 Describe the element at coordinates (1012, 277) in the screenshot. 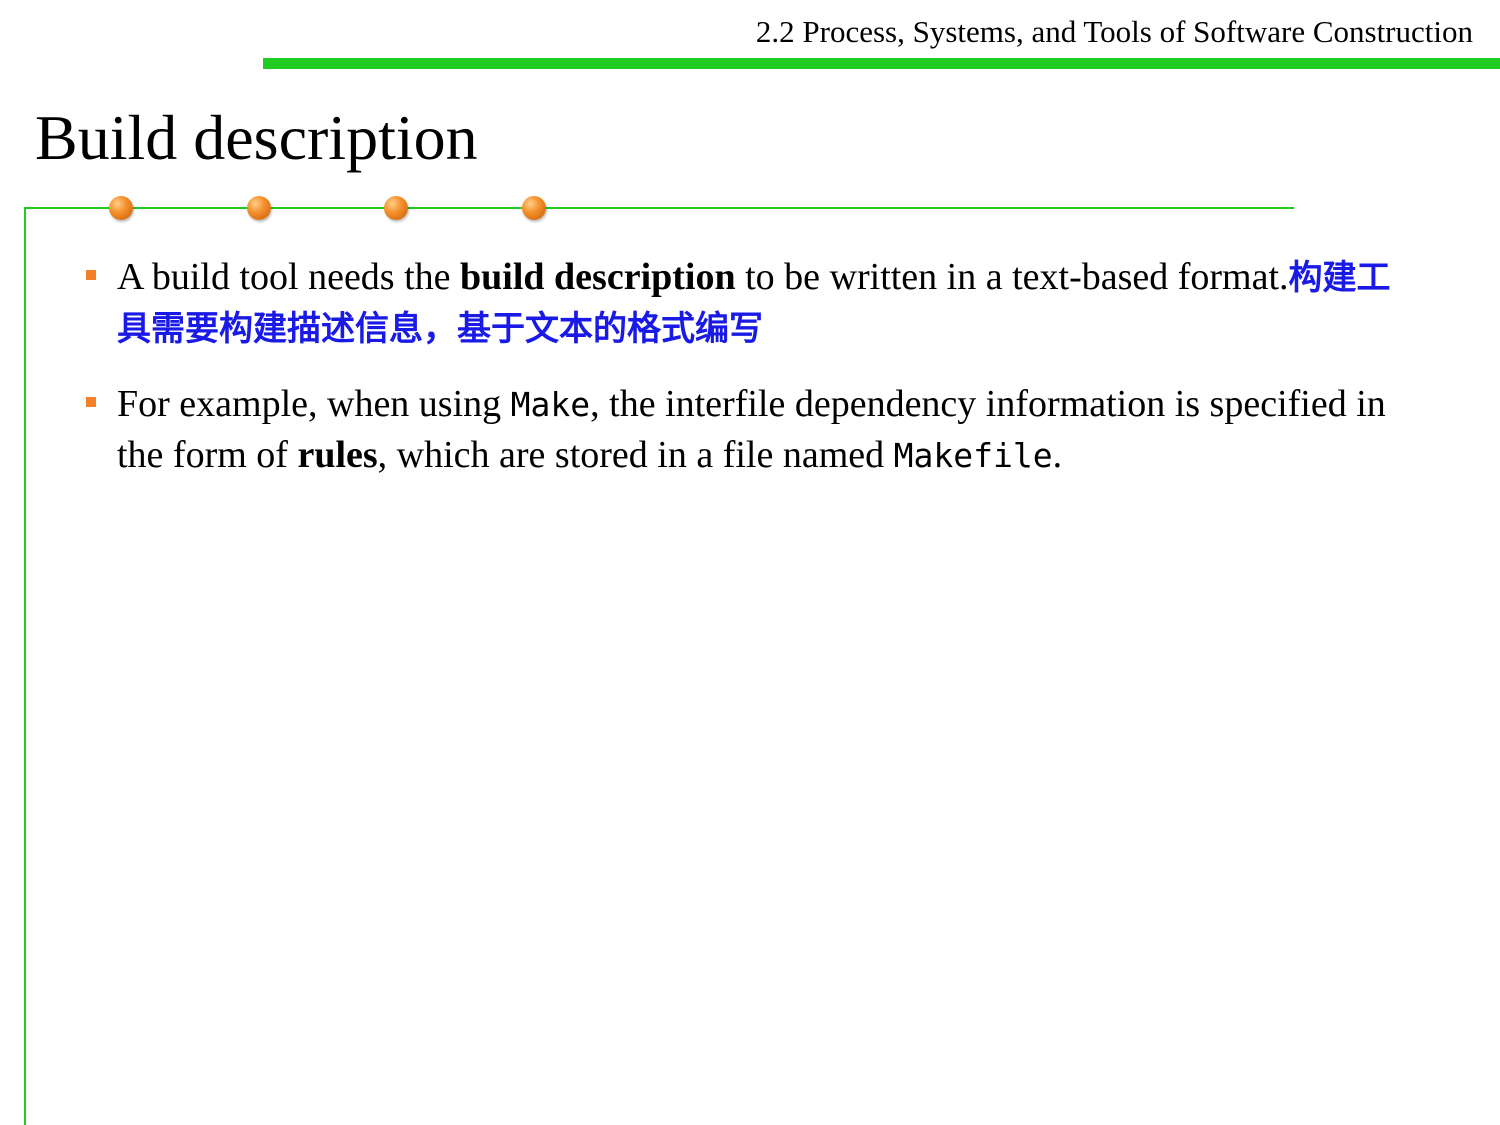

I see `bullet-text: to be written in a text-based format.` at that location.